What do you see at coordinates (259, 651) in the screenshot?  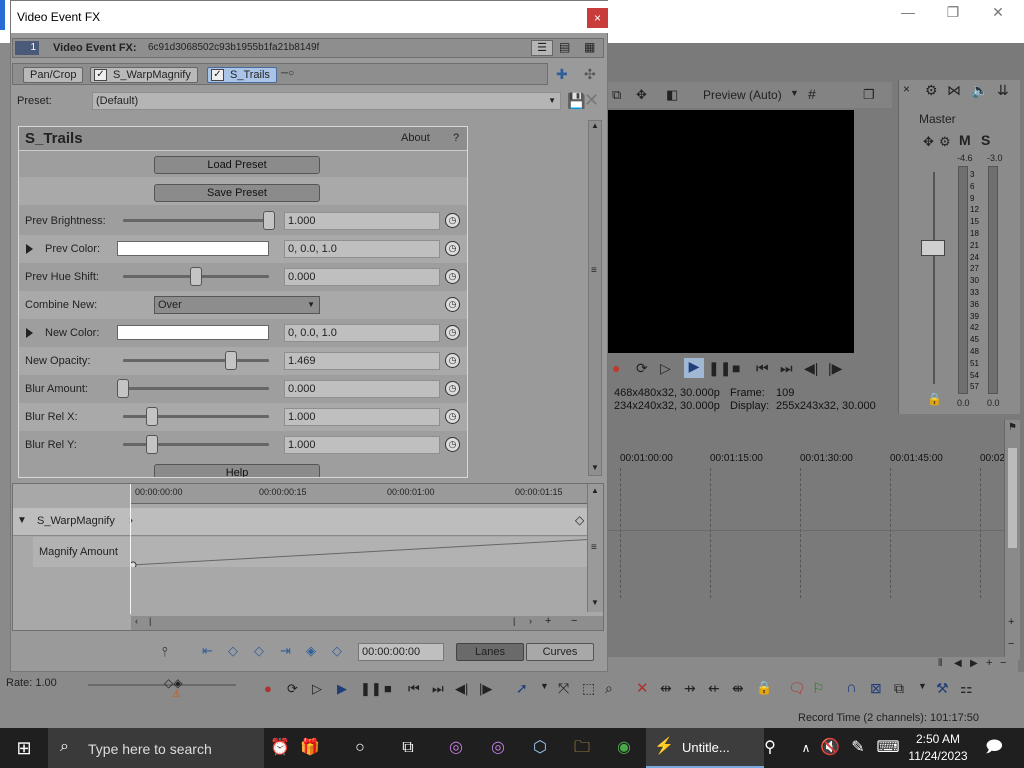 I see `next-keyframe-icon: ◇` at bounding box center [259, 651].